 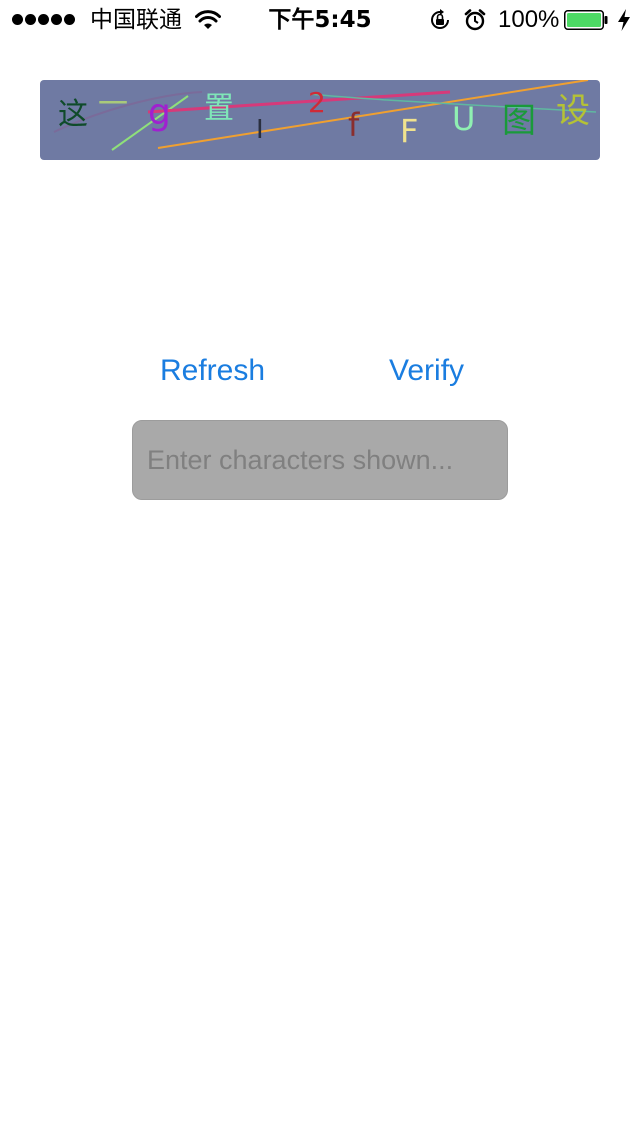 What do you see at coordinates (317, 102) in the screenshot?
I see `captcha-char: 2` at bounding box center [317, 102].